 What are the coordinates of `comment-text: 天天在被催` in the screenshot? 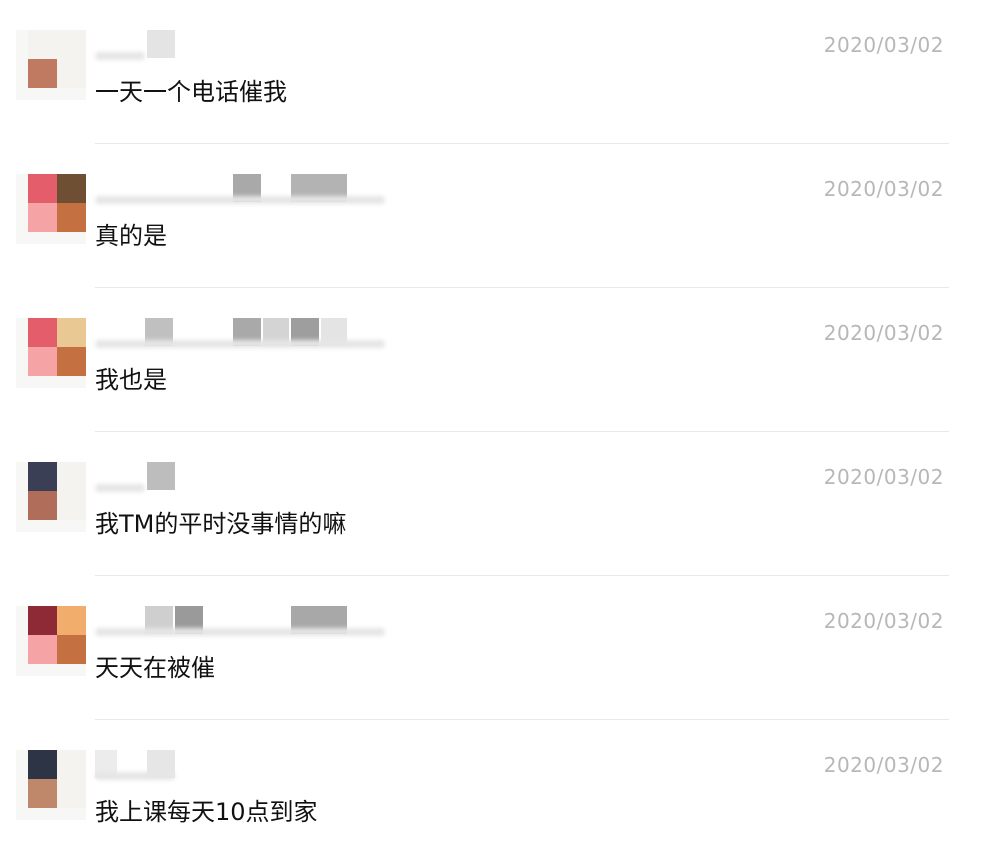 It's located at (155, 668).